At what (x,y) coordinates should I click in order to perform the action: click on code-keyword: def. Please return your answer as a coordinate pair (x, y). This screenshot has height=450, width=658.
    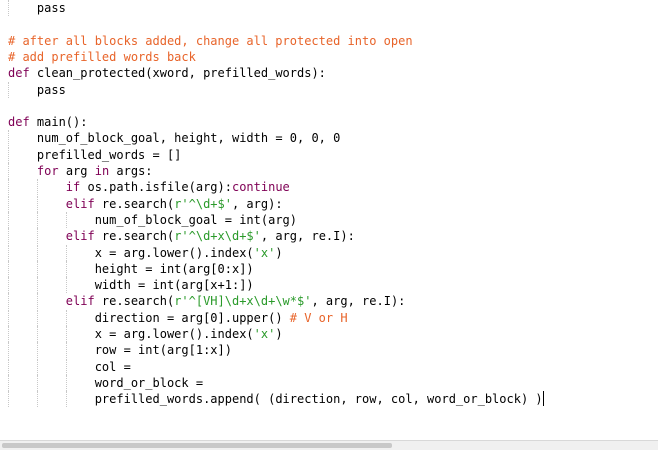
    Looking at the image, I should click on (19, 122).